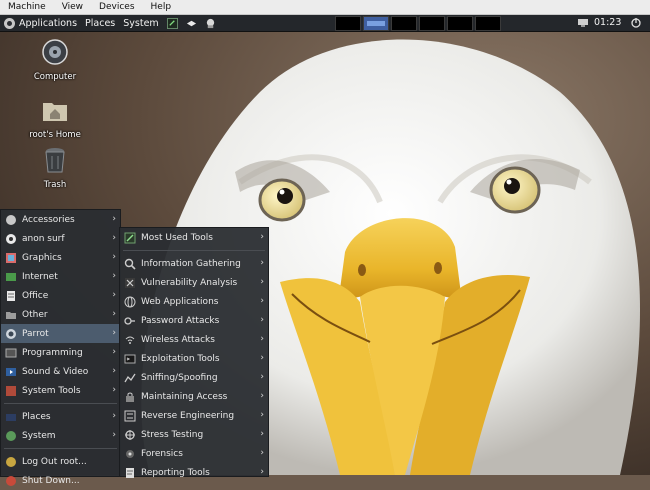 The width and height of the screenshot is (650, 490). What do you see at coordinates (194, 301) in the screenshot?
I see `submenu-item-web-applications: Web Applications ›` at bounding box center [194, 301].